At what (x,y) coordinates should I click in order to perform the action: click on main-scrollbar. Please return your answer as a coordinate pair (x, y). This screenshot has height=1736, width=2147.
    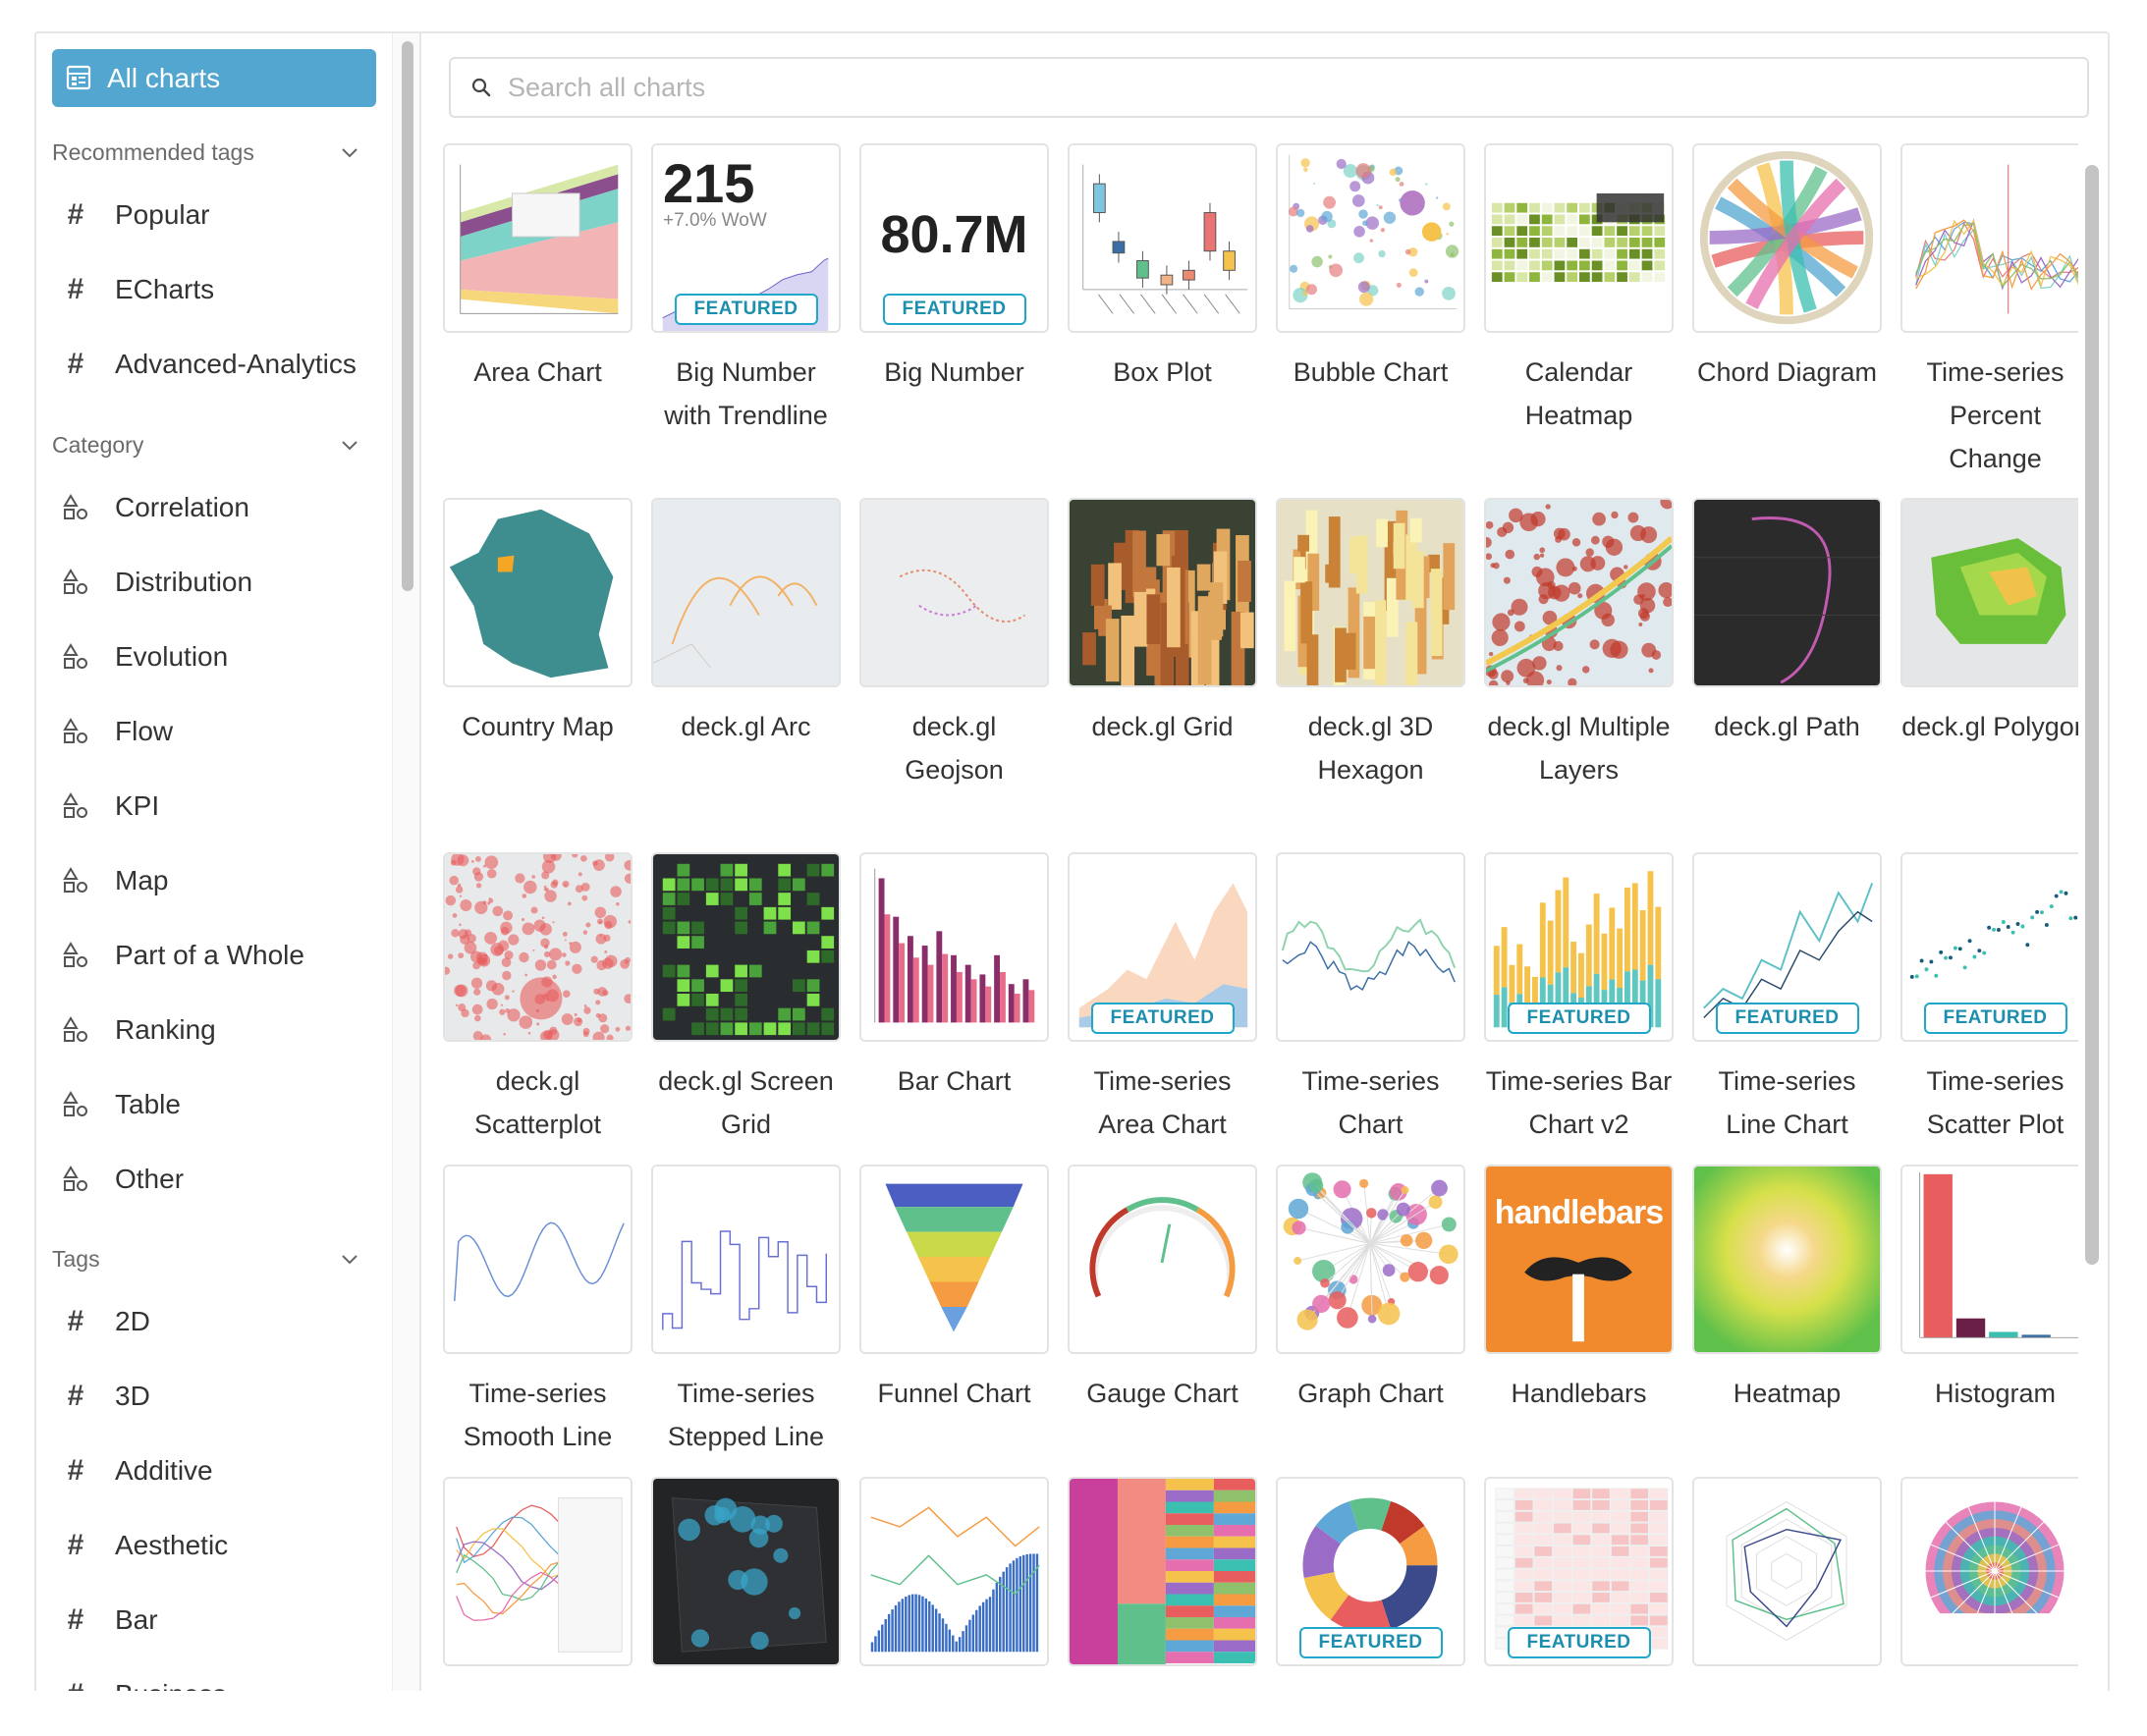
    Looking at the image, I should click on (2093, 906).